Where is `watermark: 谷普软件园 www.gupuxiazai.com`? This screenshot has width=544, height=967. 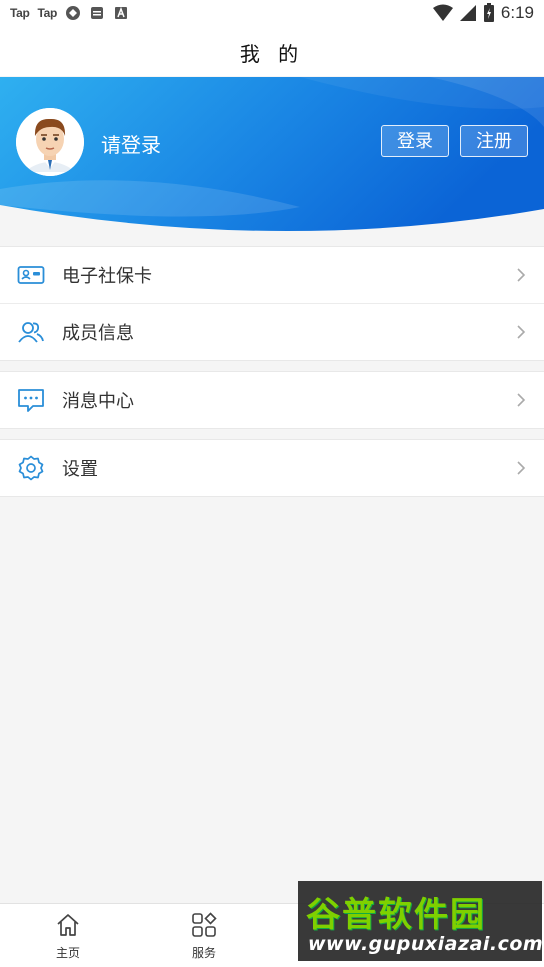 watermark: 谷普软件园 www.gupuxiazai.com is located at coordinates (421, 921).